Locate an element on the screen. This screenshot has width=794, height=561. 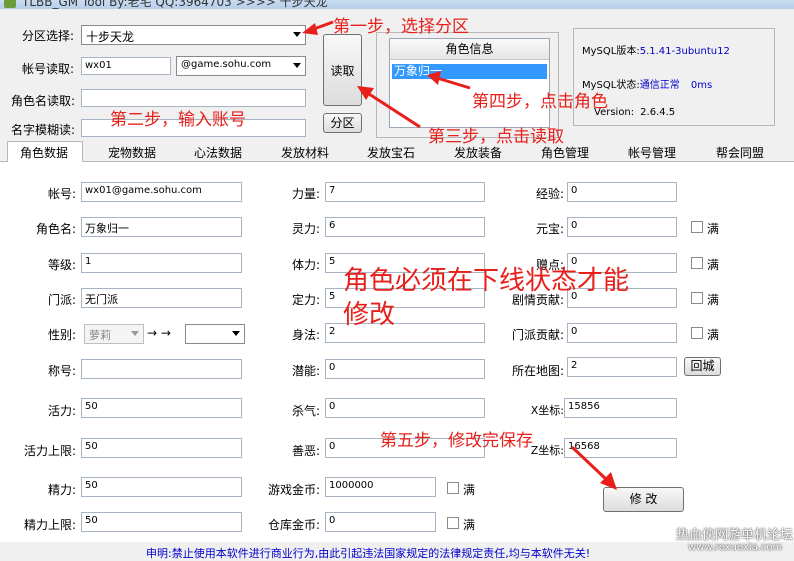
tab-pet-data: 宠物数据 is located at coordinates (132, 152).